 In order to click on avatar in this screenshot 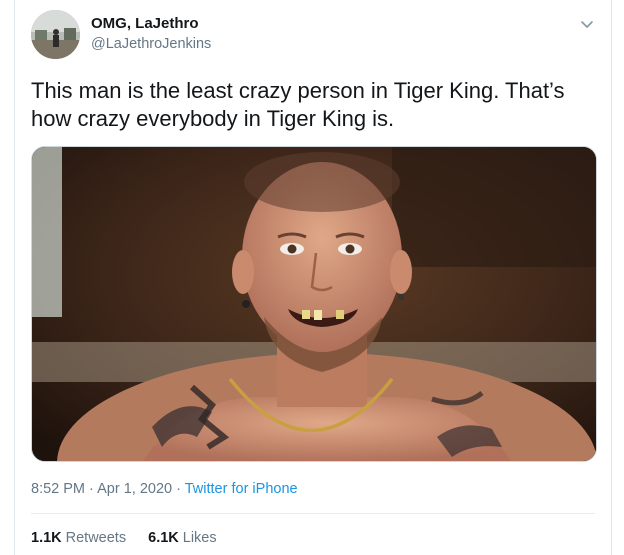, I will do `click(55, 34)`.